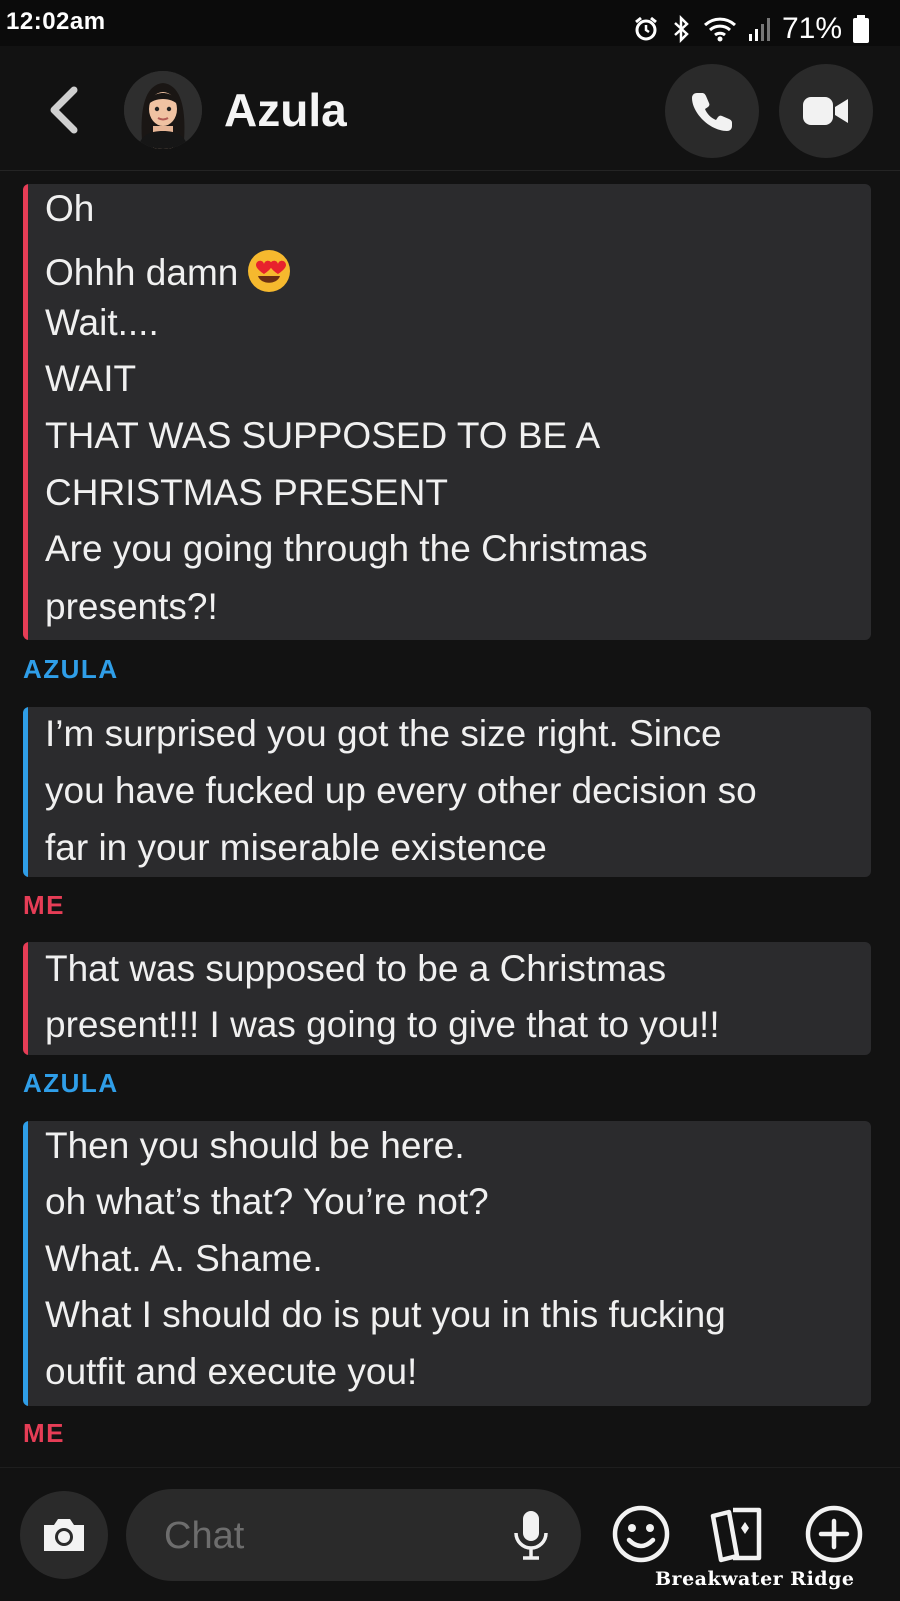  Describe the element at coordinates (329, 1536) in the screenshot. I see `chat-input` at that location.